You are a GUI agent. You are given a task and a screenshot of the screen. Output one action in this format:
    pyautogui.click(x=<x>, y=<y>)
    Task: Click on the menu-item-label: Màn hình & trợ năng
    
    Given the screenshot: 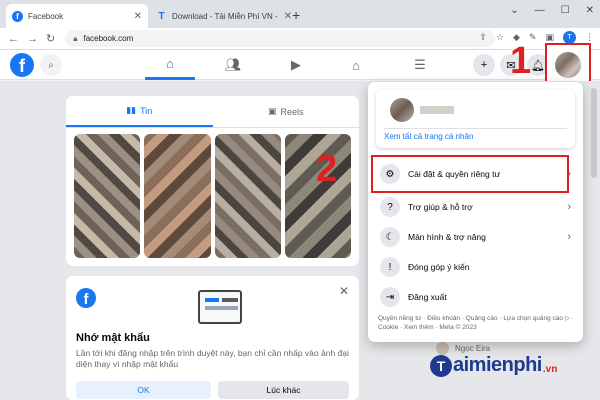 What is the action you would take?
    pyautogui.click(x=447, y=237)
    